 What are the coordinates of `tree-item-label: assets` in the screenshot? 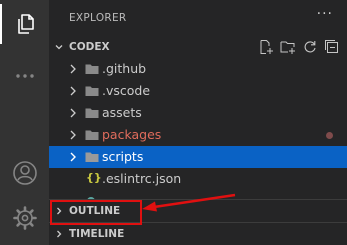 It's located at (122, 112).